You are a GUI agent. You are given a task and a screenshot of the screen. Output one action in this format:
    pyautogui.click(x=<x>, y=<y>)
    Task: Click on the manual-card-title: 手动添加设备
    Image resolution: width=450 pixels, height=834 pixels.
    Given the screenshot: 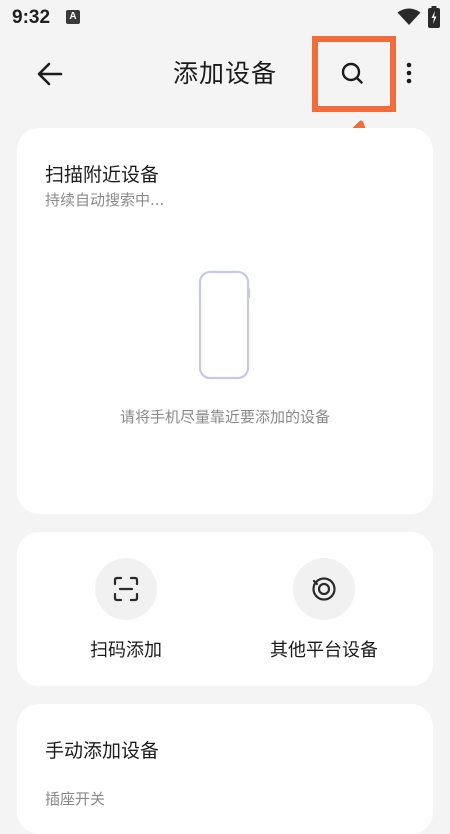 What is the action you would take?
    pyautogui.click(x=102, y=751)
    